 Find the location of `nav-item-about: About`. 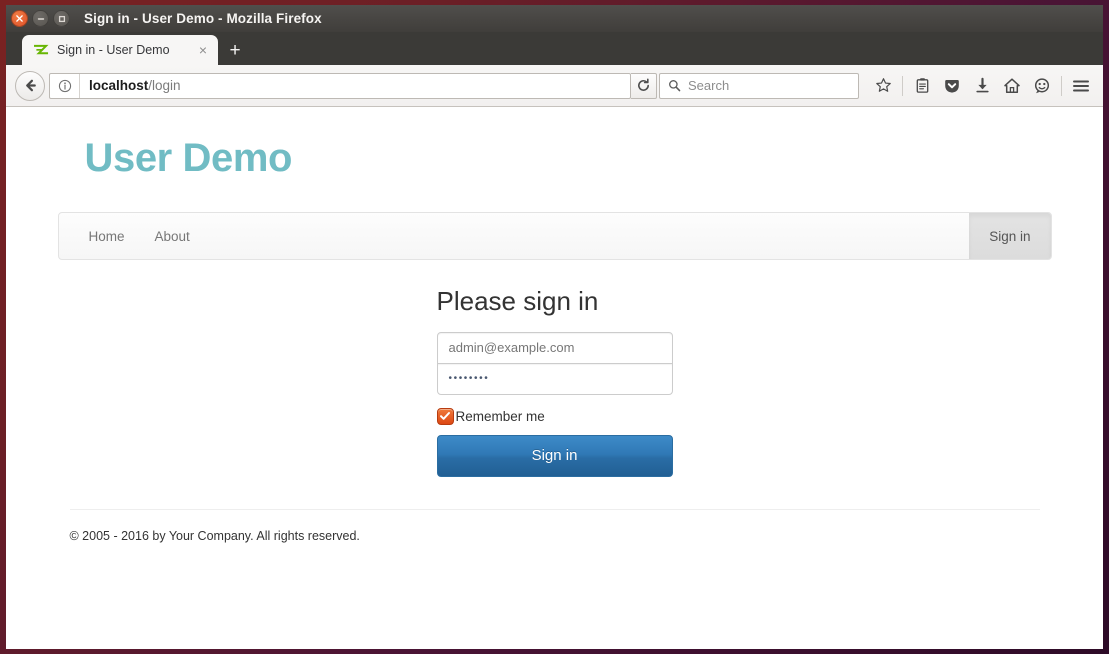

nav-item-about: About is located at coordinates (172, 236).